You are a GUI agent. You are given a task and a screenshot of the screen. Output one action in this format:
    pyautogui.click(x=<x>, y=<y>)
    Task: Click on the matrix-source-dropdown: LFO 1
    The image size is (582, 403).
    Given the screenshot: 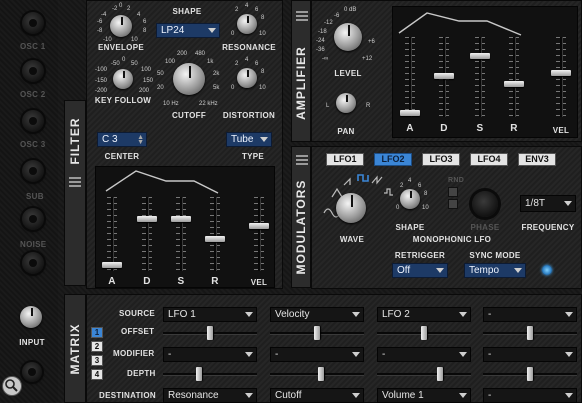 What is the action you would take?
    pyautogui.click(x=210, y=314)
    